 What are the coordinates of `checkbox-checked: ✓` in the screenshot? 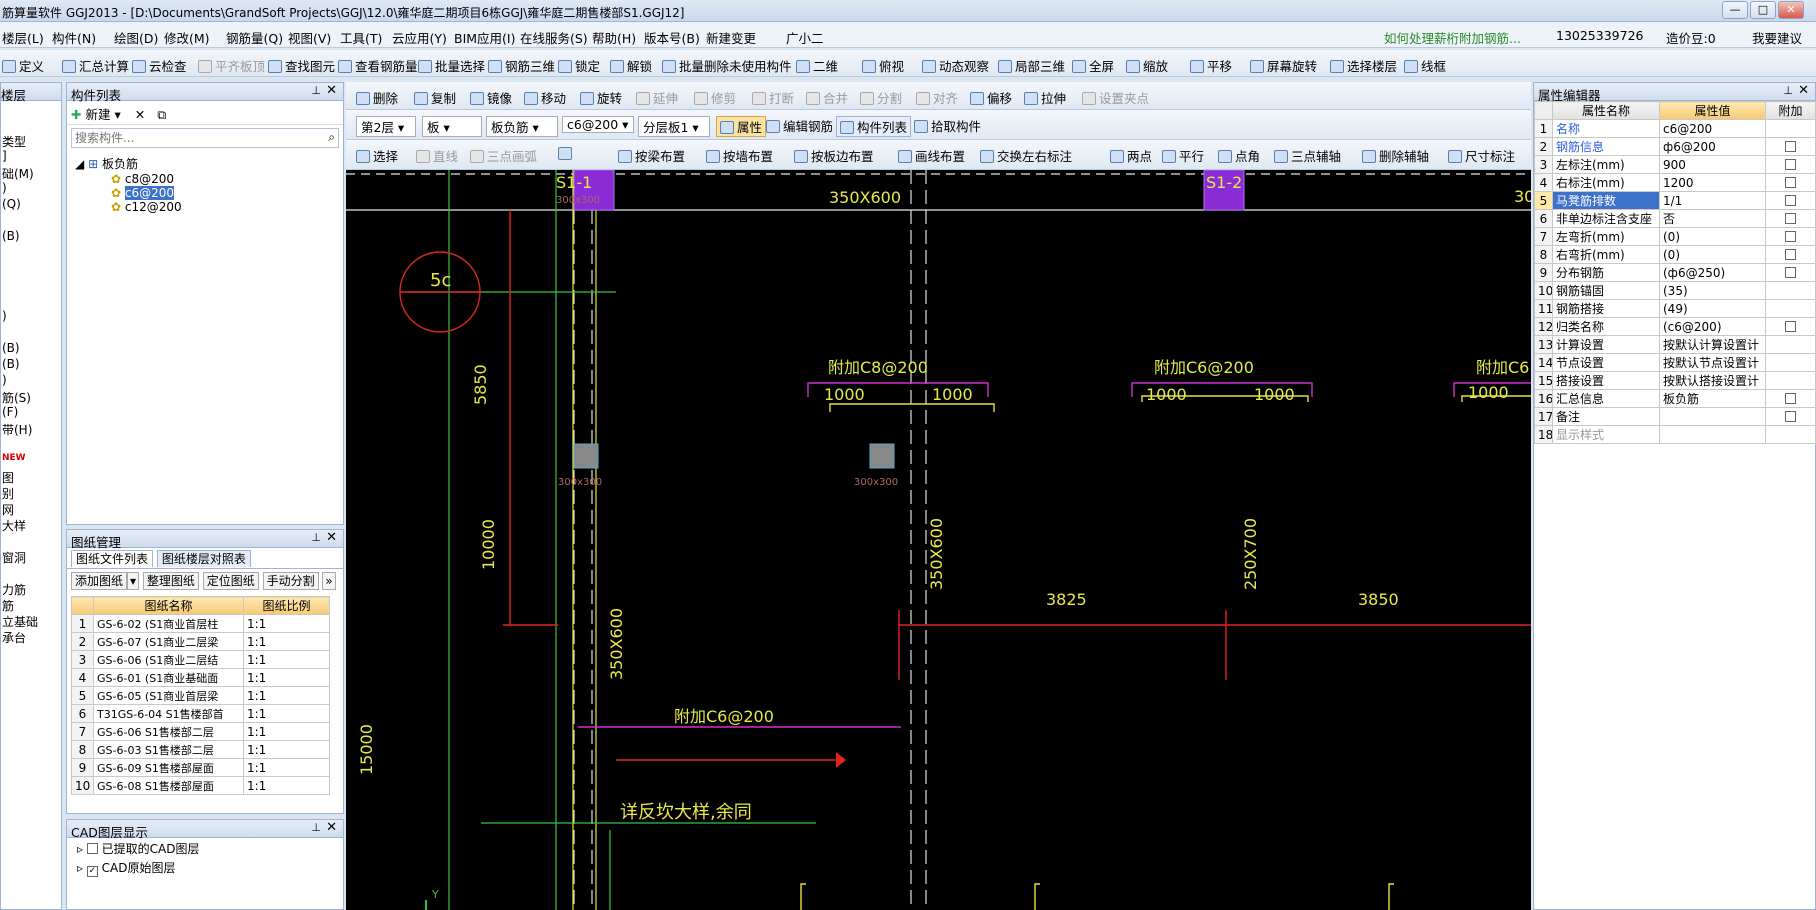 It's located at (92, 871).